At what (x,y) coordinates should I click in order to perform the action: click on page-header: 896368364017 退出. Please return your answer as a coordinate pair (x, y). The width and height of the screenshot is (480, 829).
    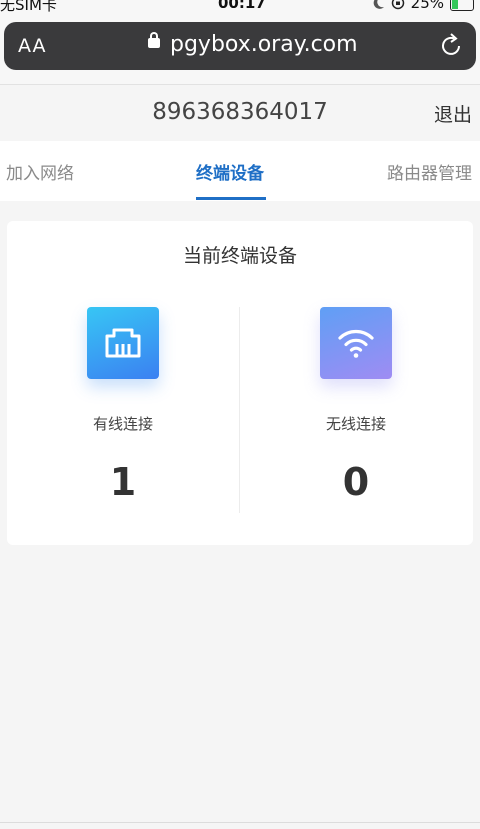
    Looking at the image, I should click on (240, 113).